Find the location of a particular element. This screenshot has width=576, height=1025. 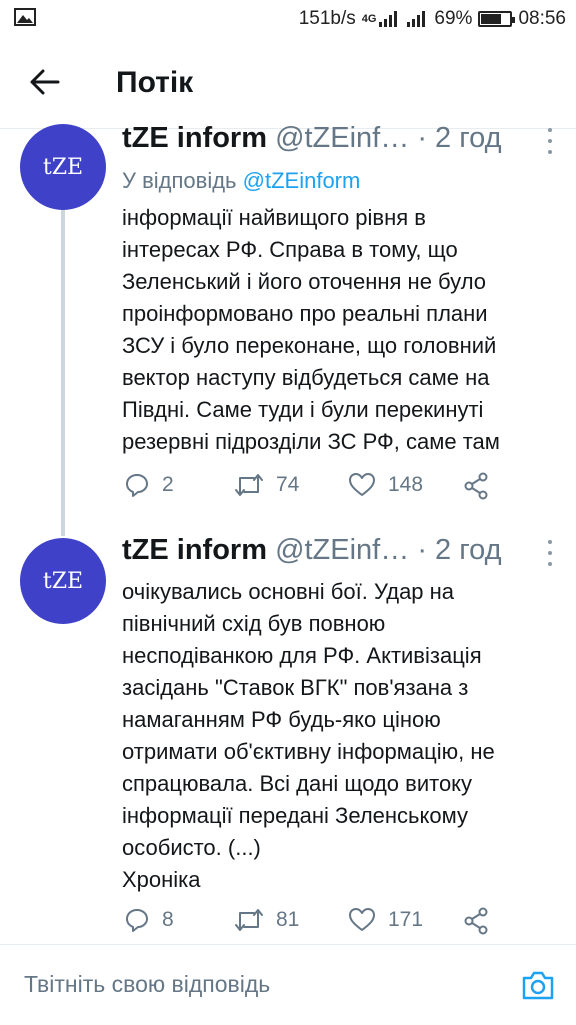

page-title: Потік is located at coordinates (155, 82).